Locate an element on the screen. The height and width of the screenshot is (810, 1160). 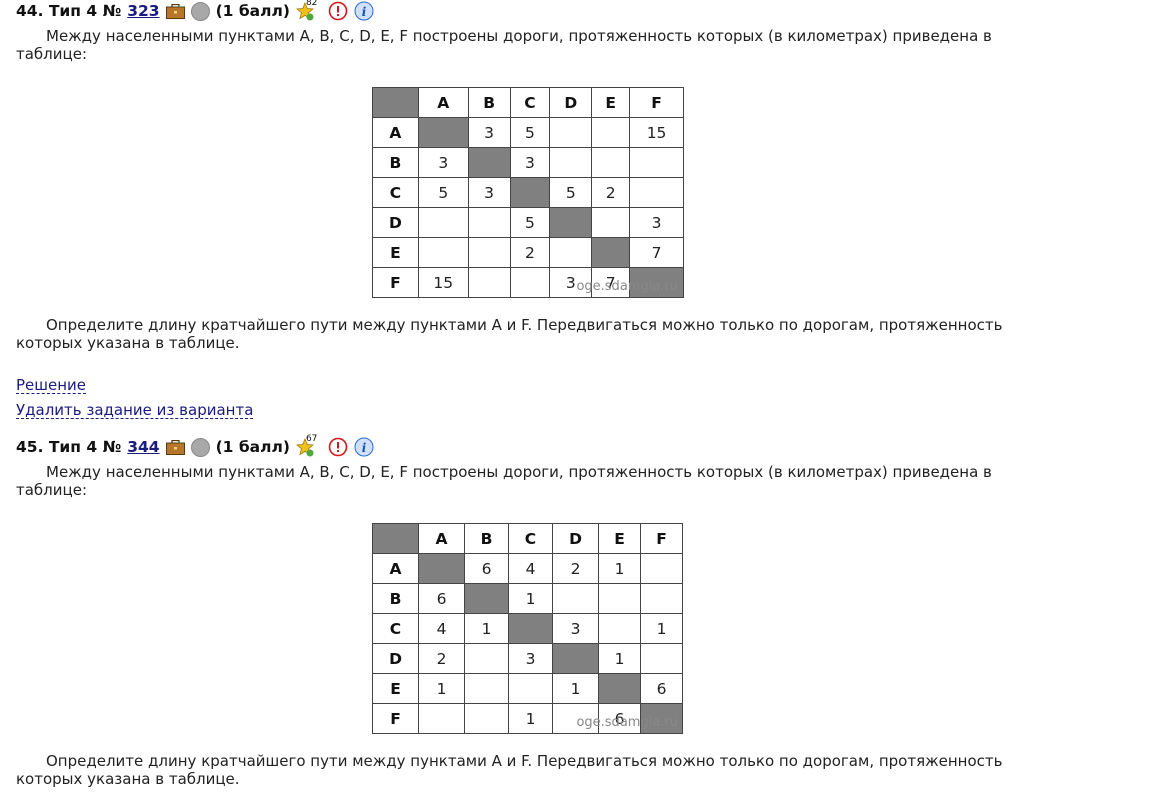
solution-link: Решение is located at coordinates (51, 385).